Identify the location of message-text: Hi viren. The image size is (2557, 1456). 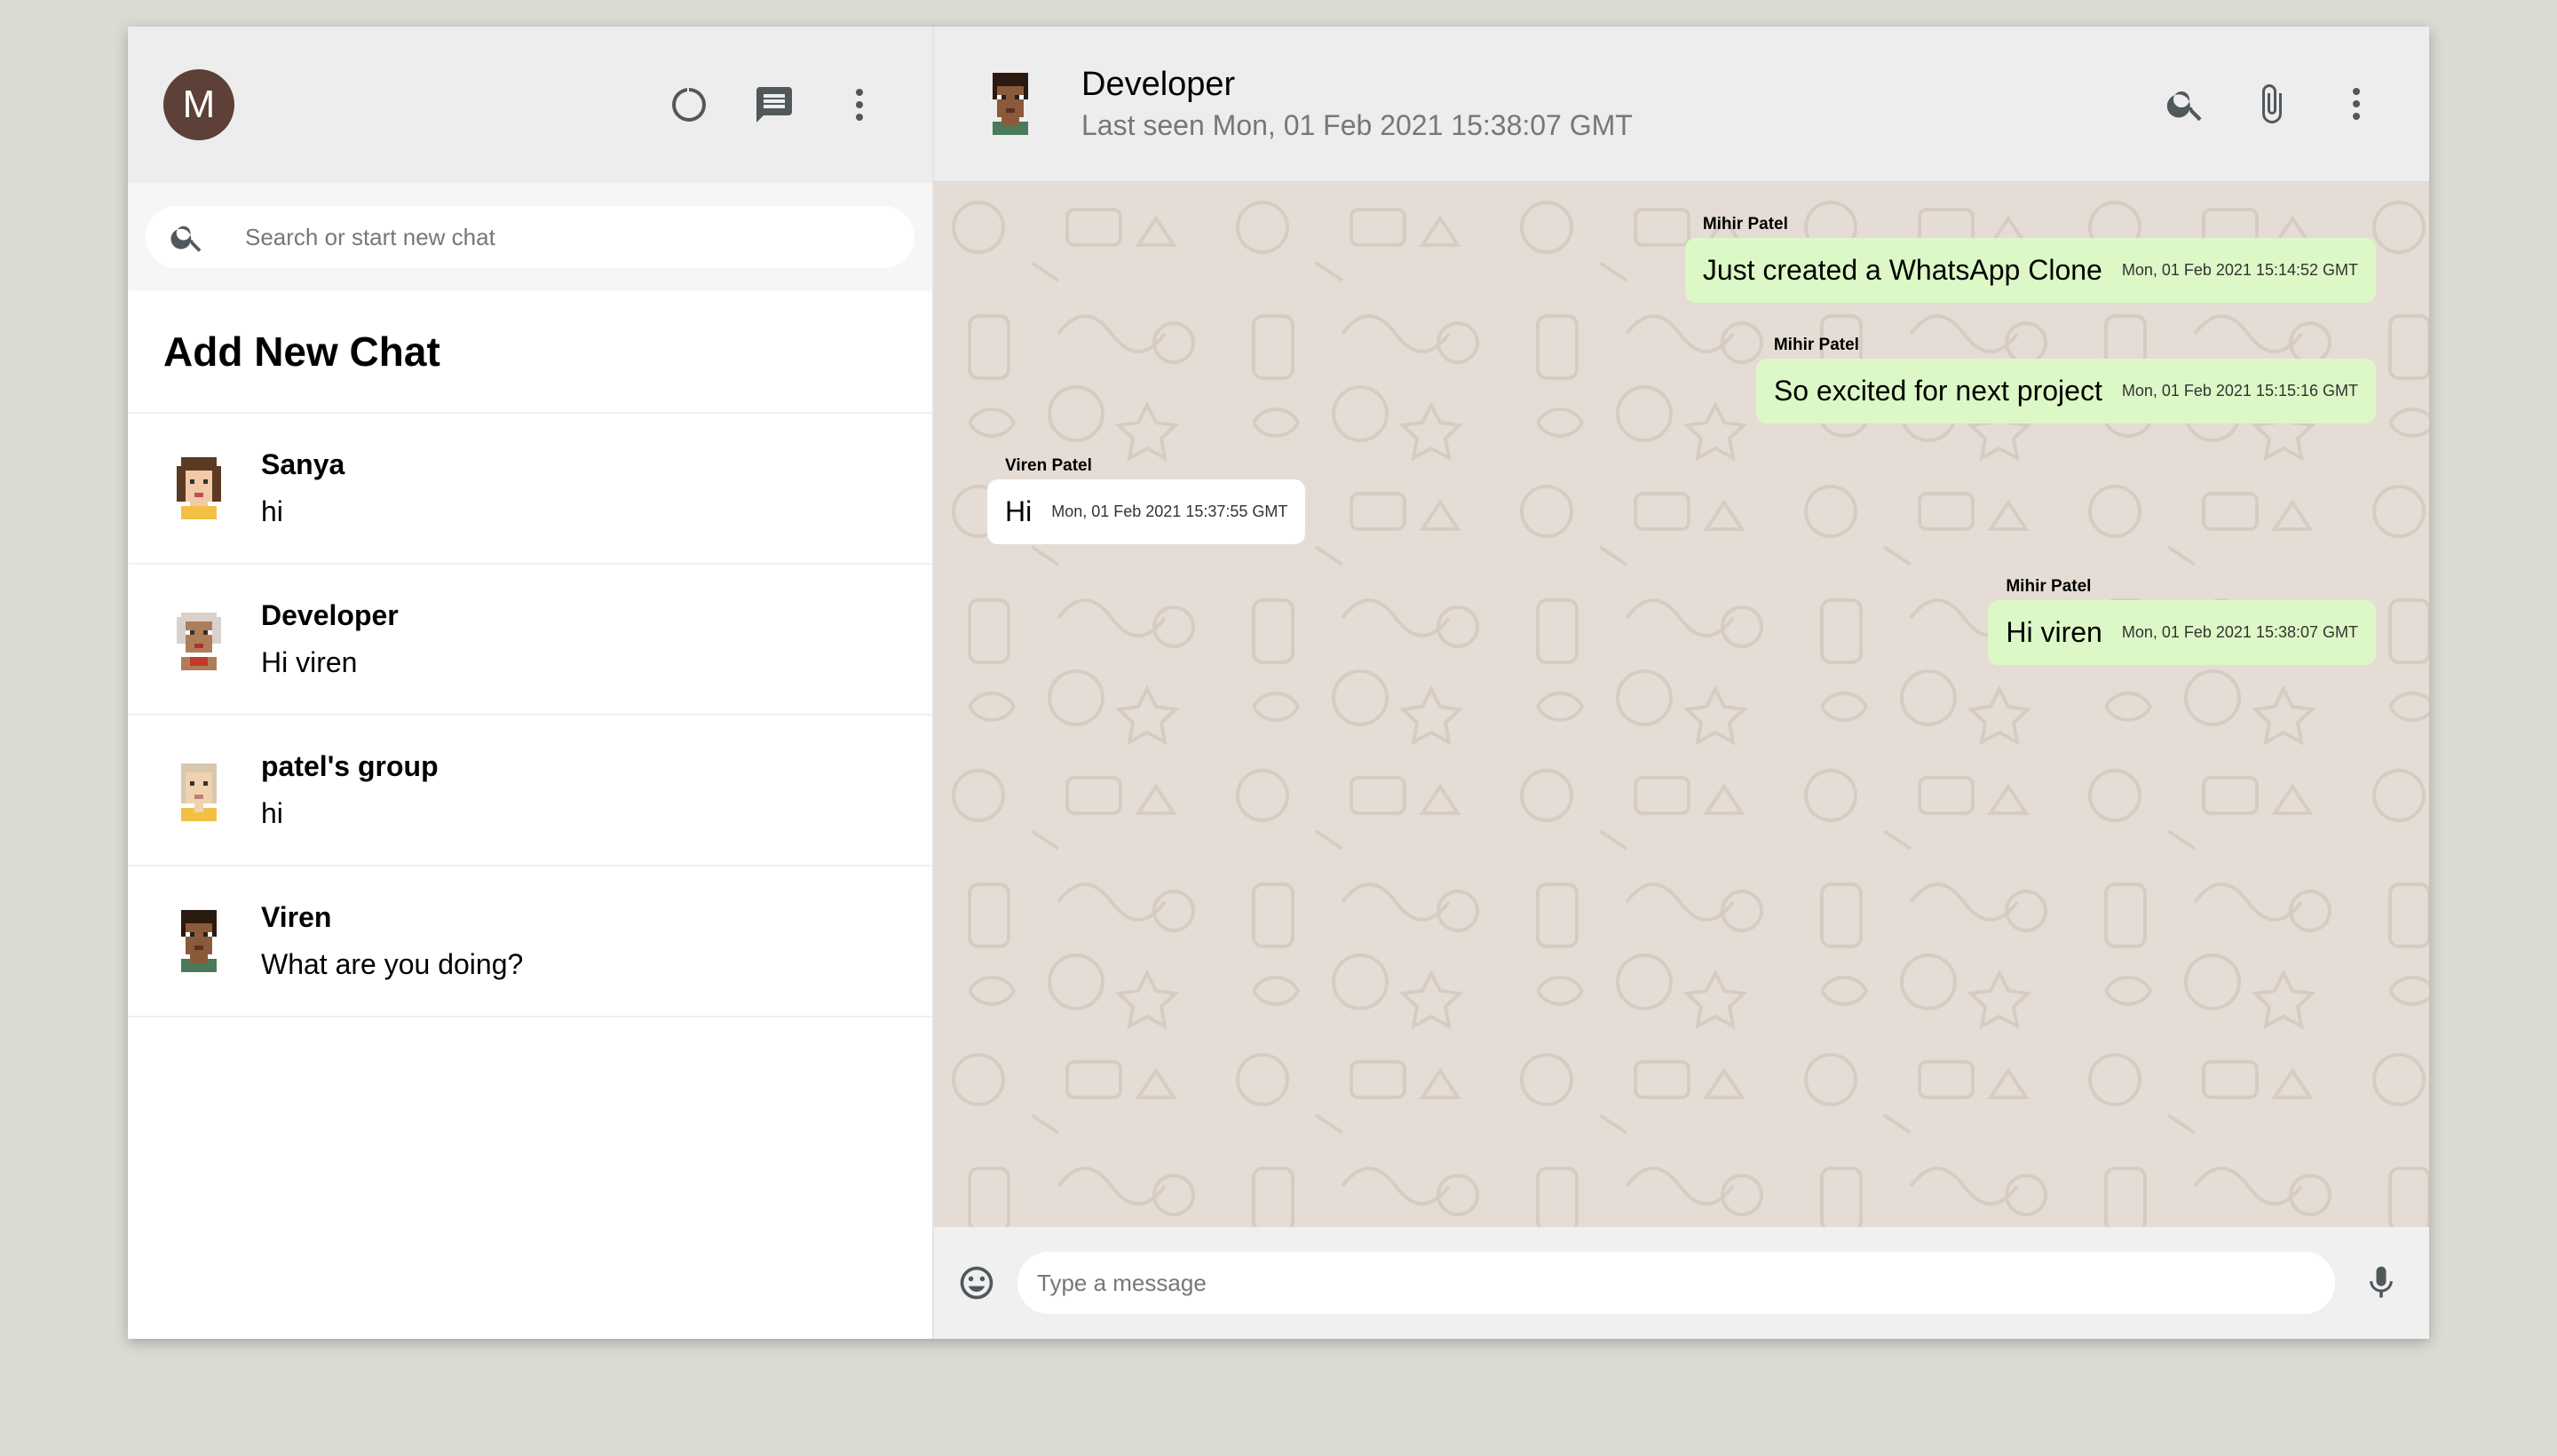
(2054, 632).